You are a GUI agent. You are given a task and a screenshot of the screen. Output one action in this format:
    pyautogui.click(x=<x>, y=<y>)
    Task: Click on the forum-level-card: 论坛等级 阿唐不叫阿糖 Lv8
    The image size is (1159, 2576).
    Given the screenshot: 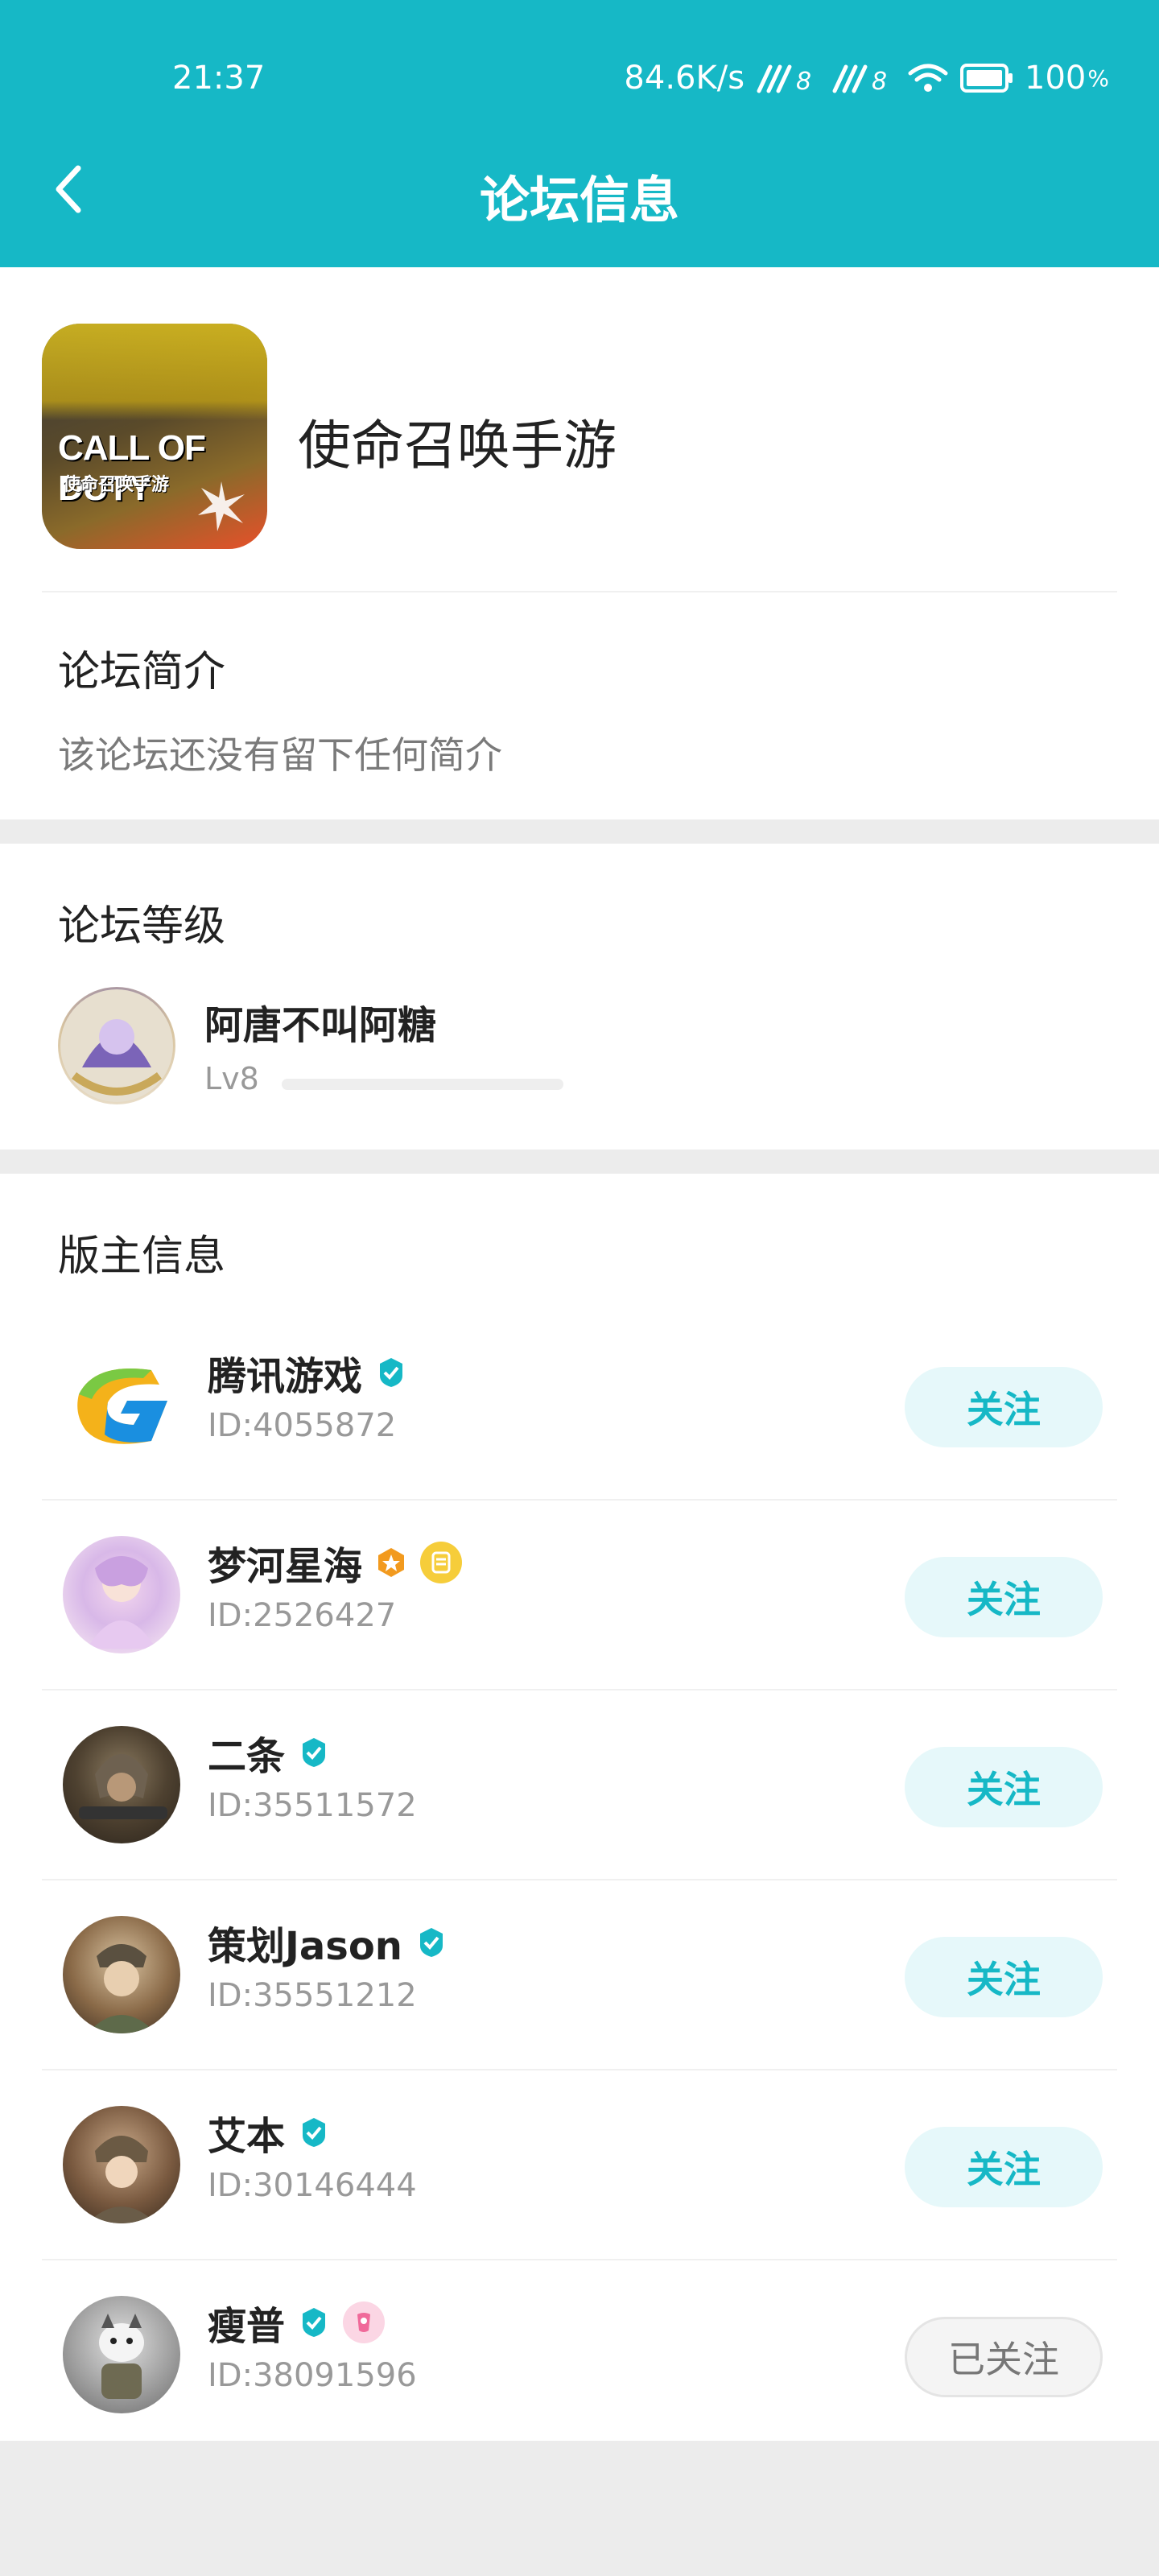 What is the action you would take?
    pyautogui.click(x=579, y=997)
    